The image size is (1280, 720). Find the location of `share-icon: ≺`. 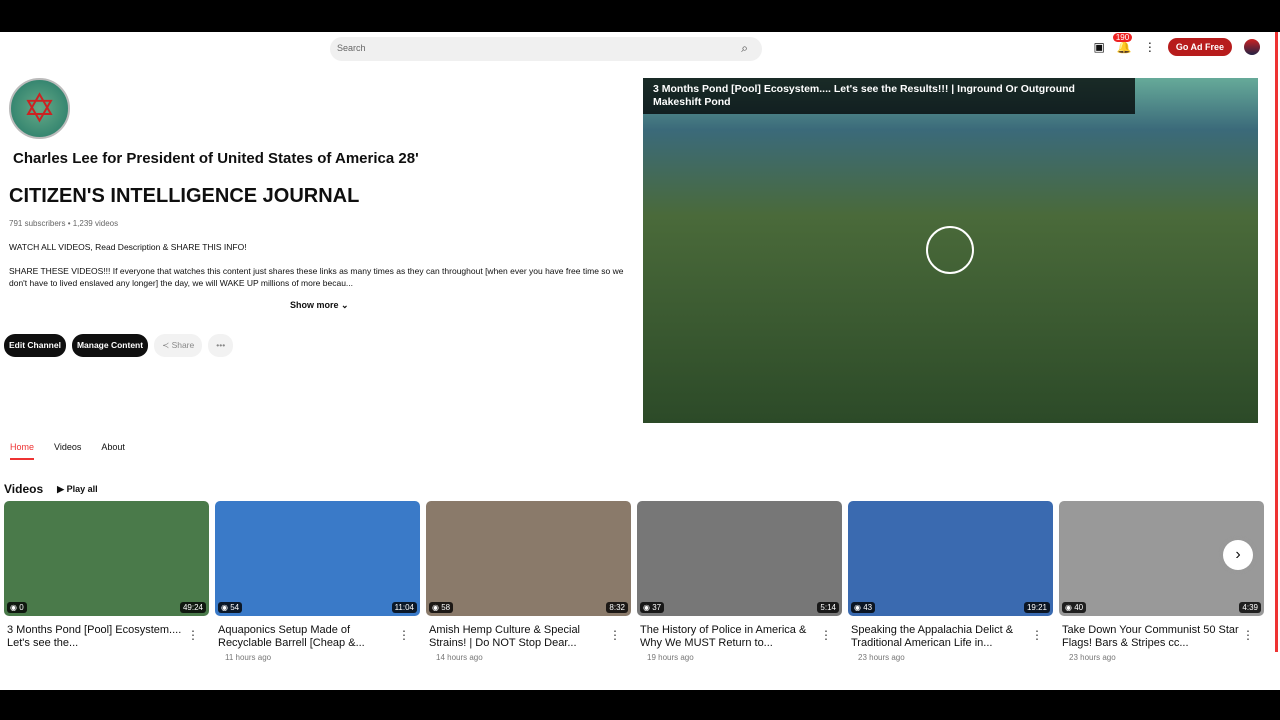

share-icon: ≺ is located at coordinates (167, 345).